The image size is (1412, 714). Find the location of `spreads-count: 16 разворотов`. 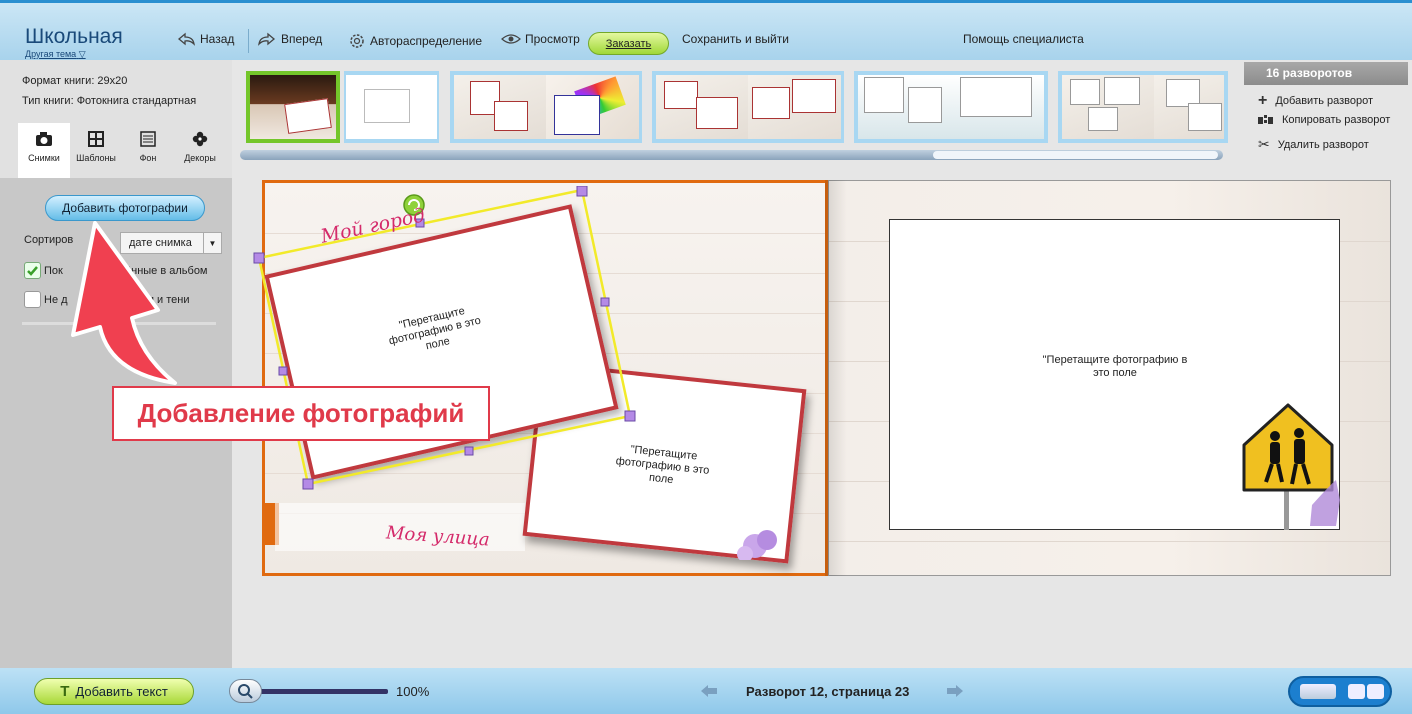

spreads-count: 16 разворотов is located at coordinates (1326, 73).